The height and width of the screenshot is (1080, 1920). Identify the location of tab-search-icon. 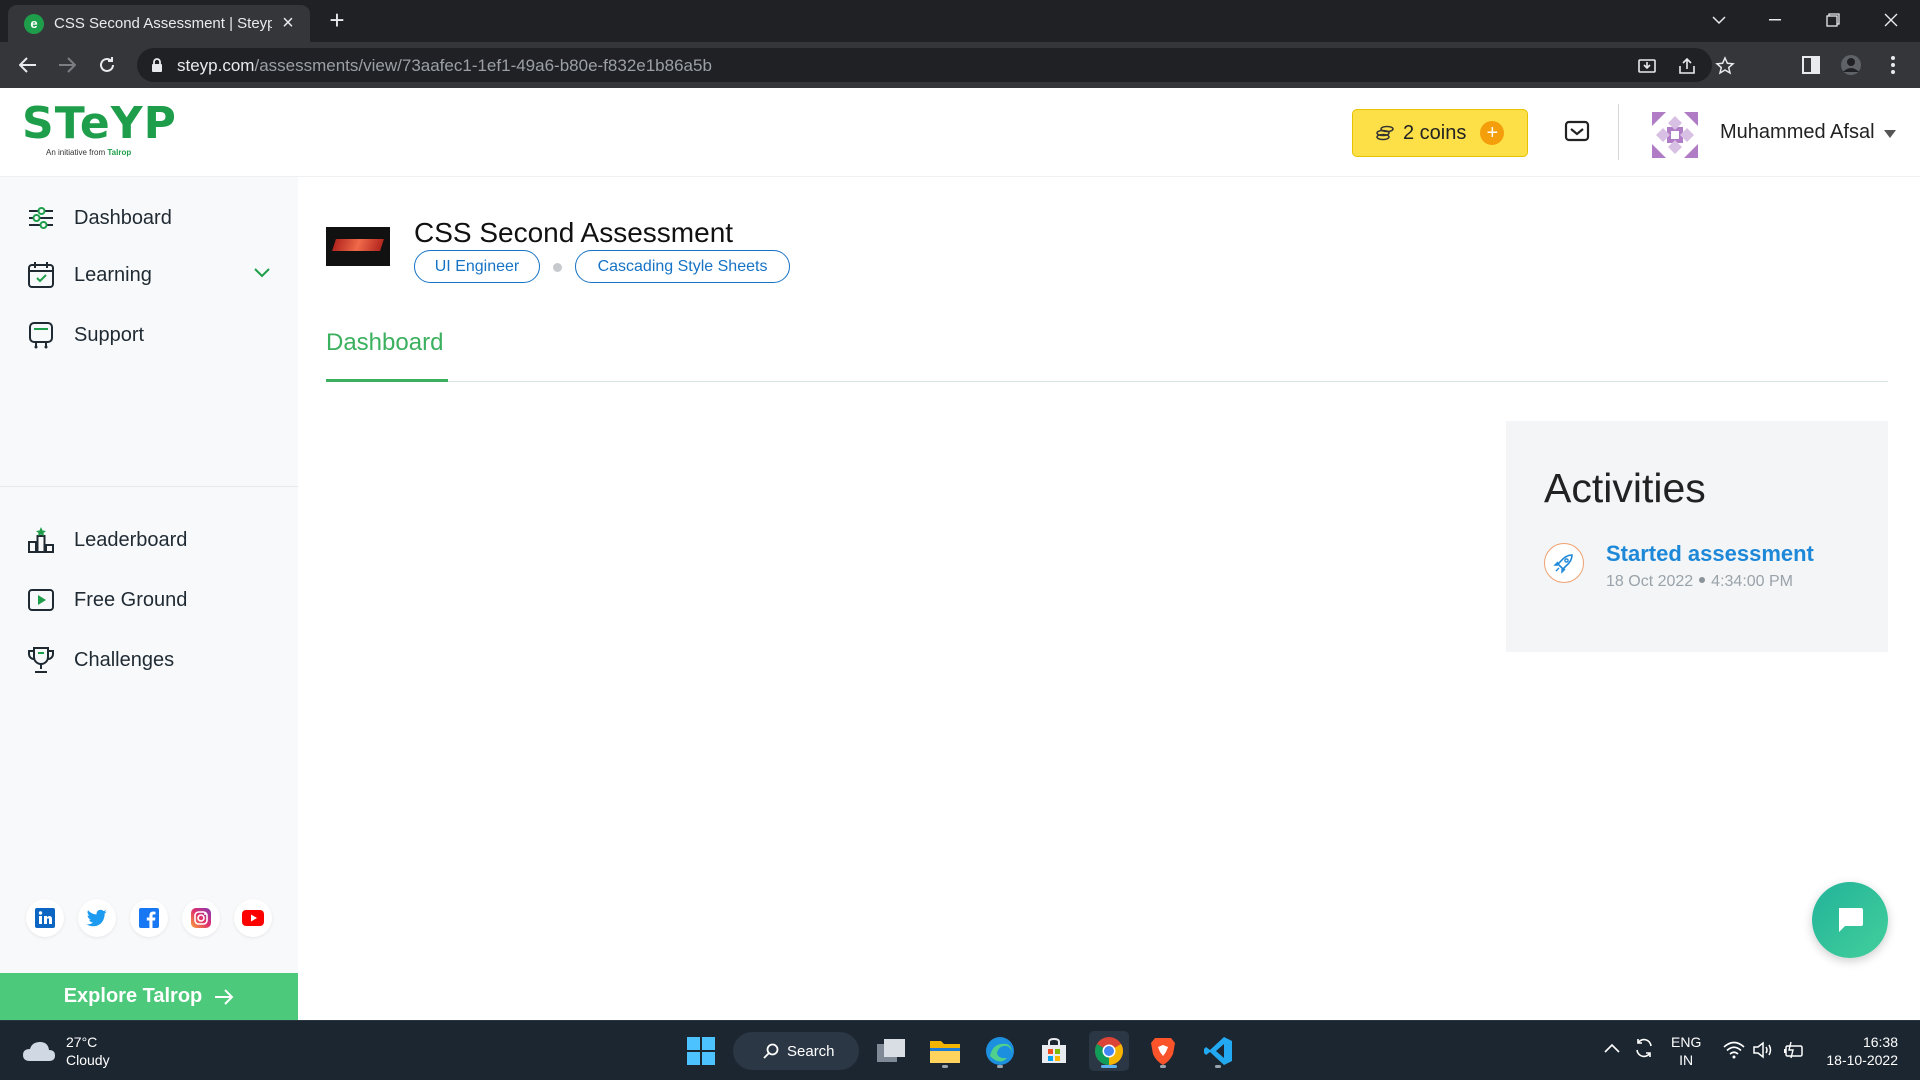
(1719, 20).